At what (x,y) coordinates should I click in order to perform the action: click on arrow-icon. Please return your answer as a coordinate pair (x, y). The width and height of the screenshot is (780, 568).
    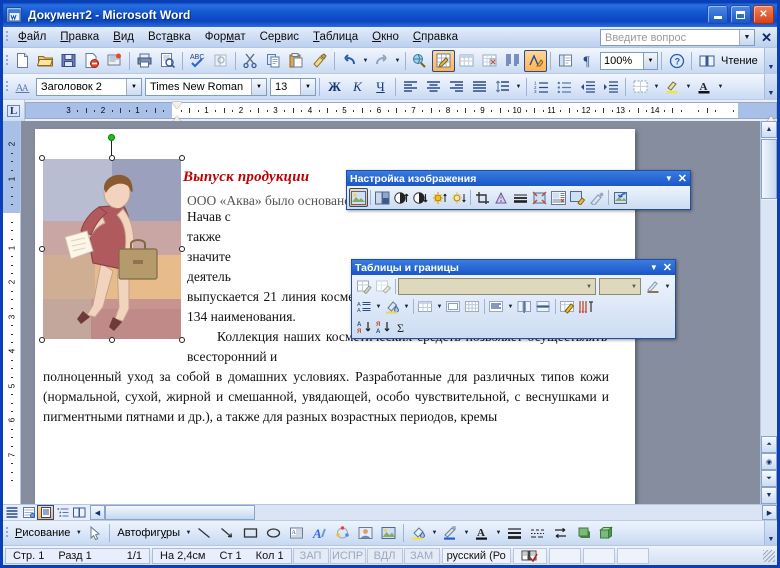
    Looking at the image, I should click on (227, 533).